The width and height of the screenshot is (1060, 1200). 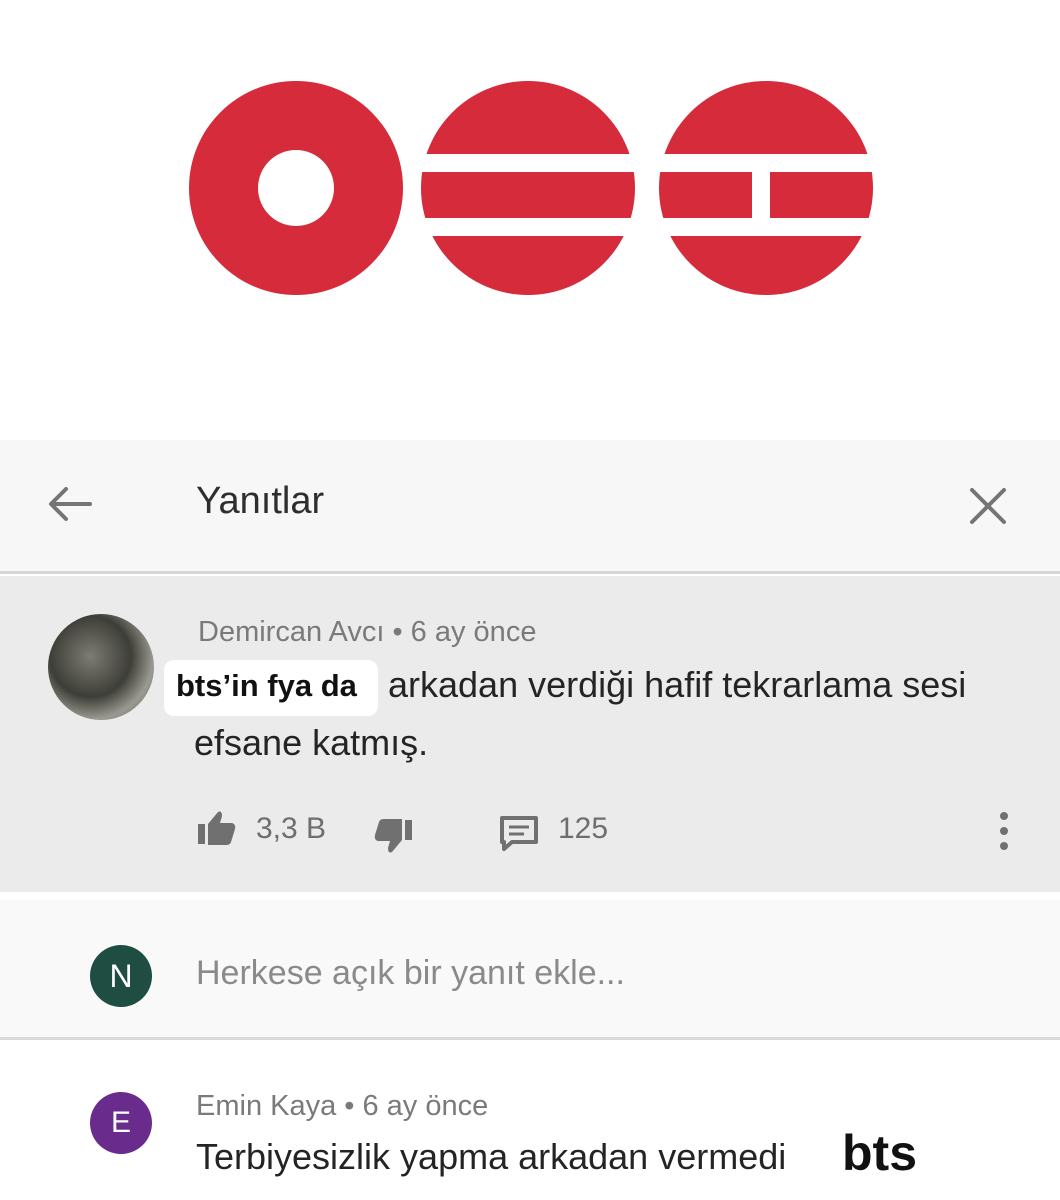 What do you see at coordinates (530, 507) in the screenshot?
I see `replies-header` at bounding box center [530, 507].